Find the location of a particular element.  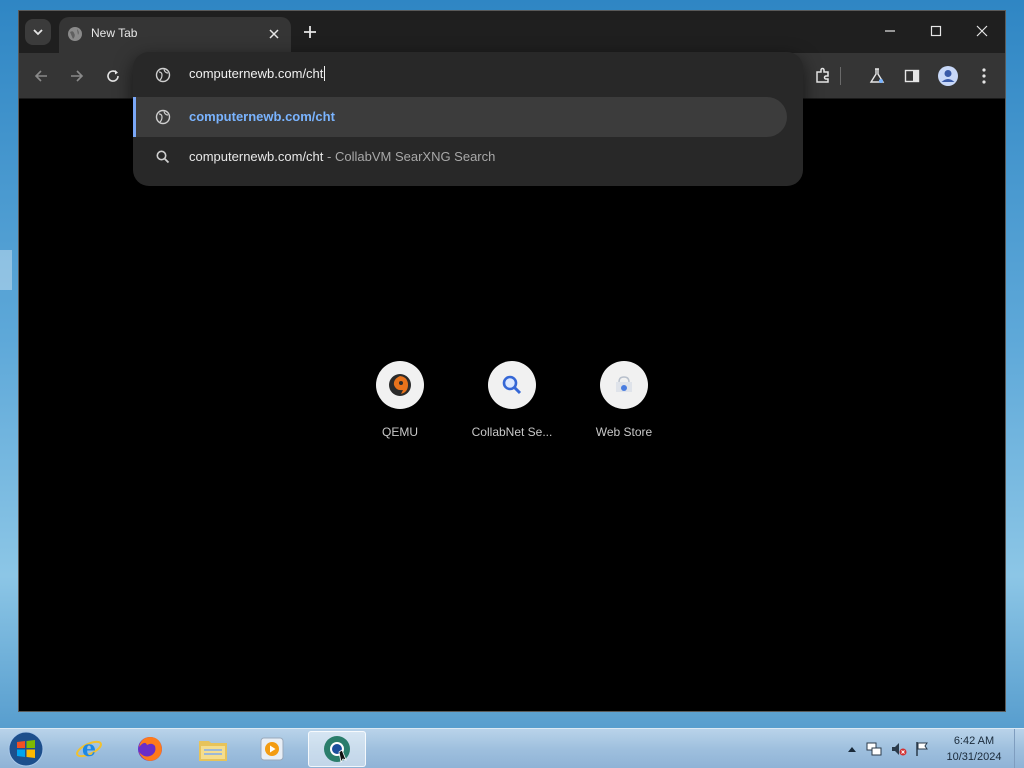

address-value: computernewb.com/cht is located at coordinates (256, 73).